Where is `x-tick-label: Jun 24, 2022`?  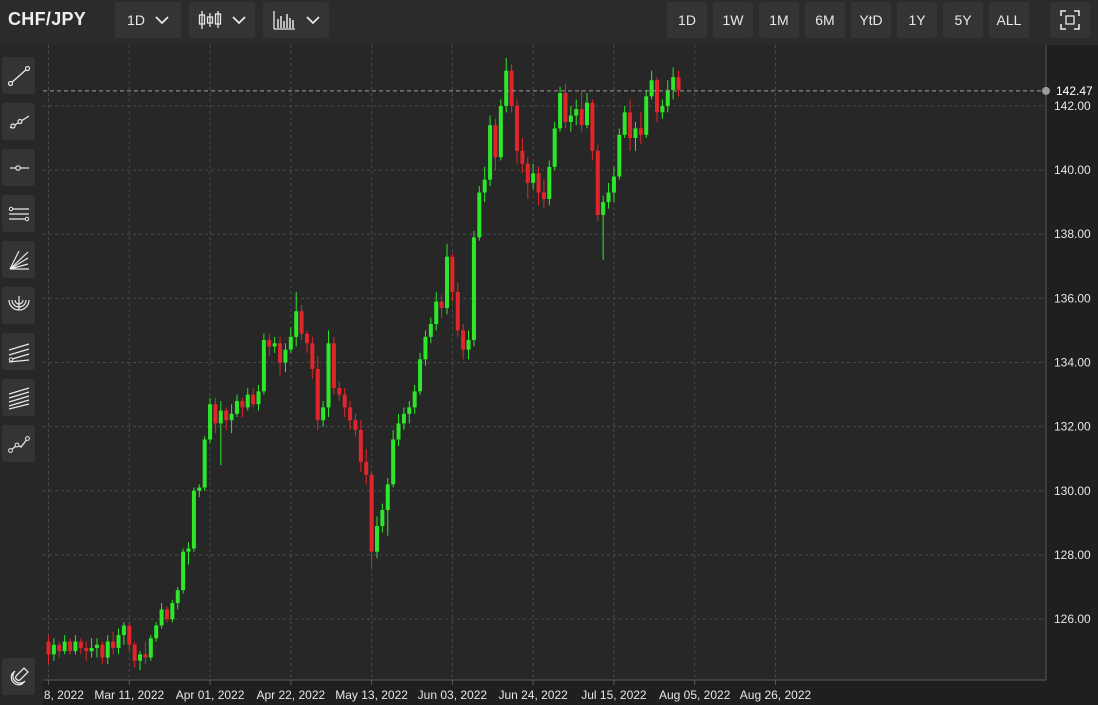 x-tick-label: Jun 24, 2022 is located at coordinates (533, 695).